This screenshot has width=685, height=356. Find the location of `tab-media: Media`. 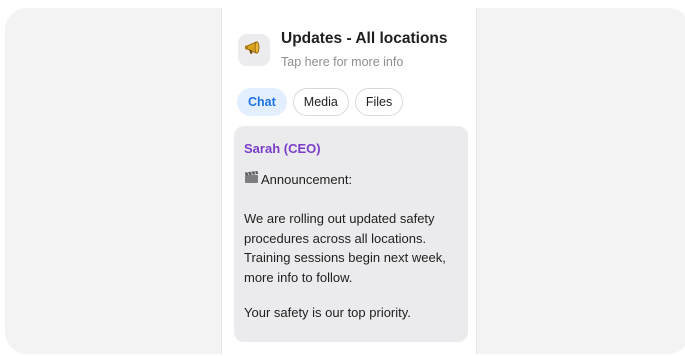

tab-media: Media is located at coordinates (320, 102).